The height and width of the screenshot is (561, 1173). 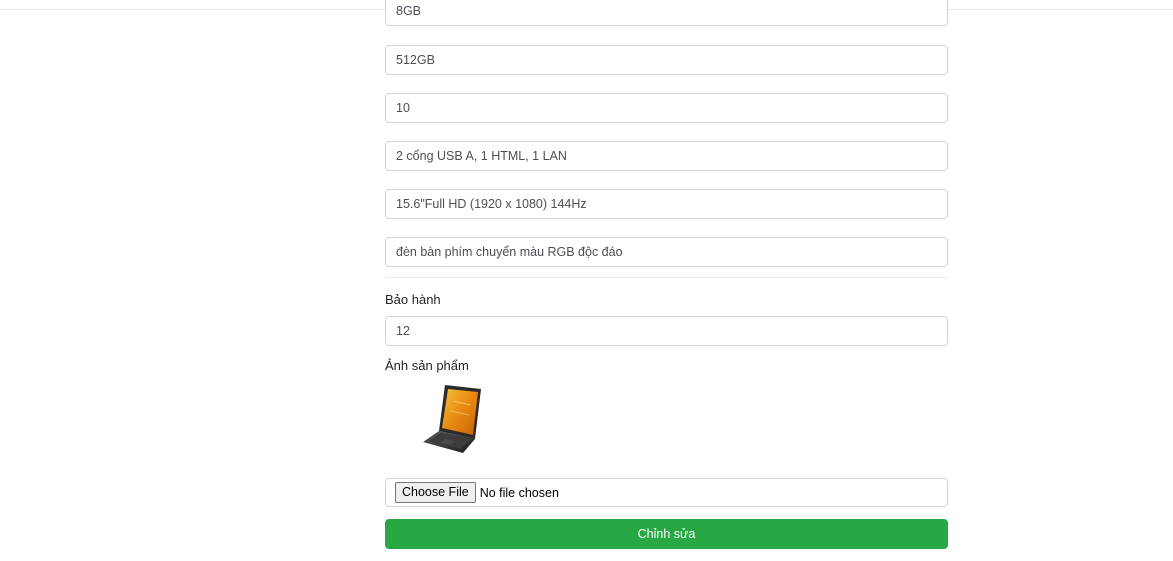 What do you see at coordinates (666, 492) in the screenshot?
I see `file-input: Choose File No file chosen` at bounding box center [666, 492].